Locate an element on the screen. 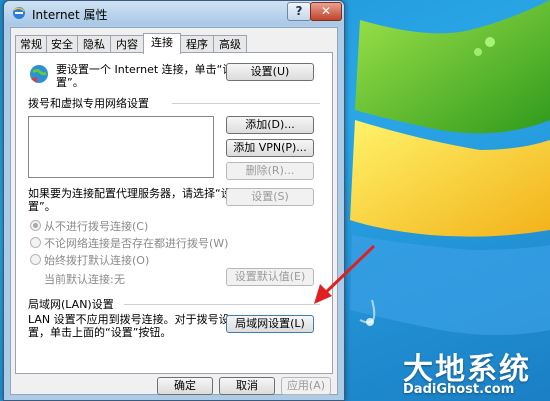 The height and width of the screenshot is (401, 550). current-default-label: 当前默认连接: is located at coordinates (79, 279).